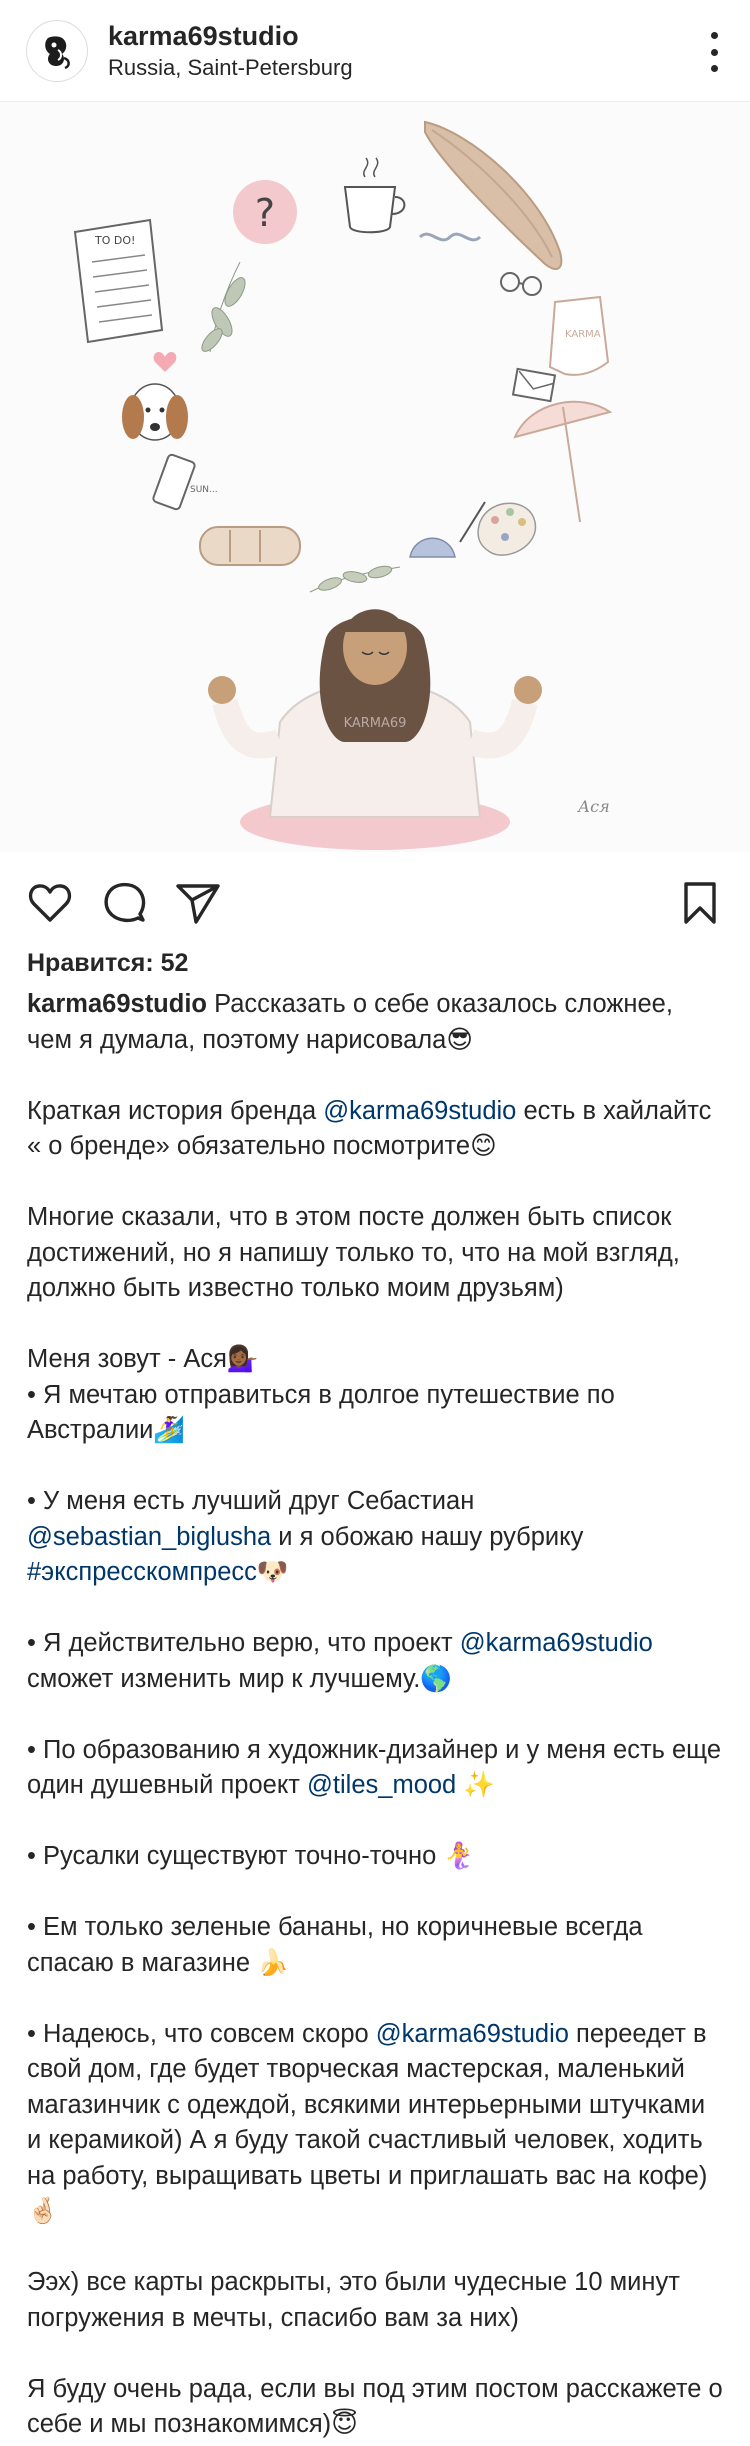  I want to click on avatar, so click(57, 50).